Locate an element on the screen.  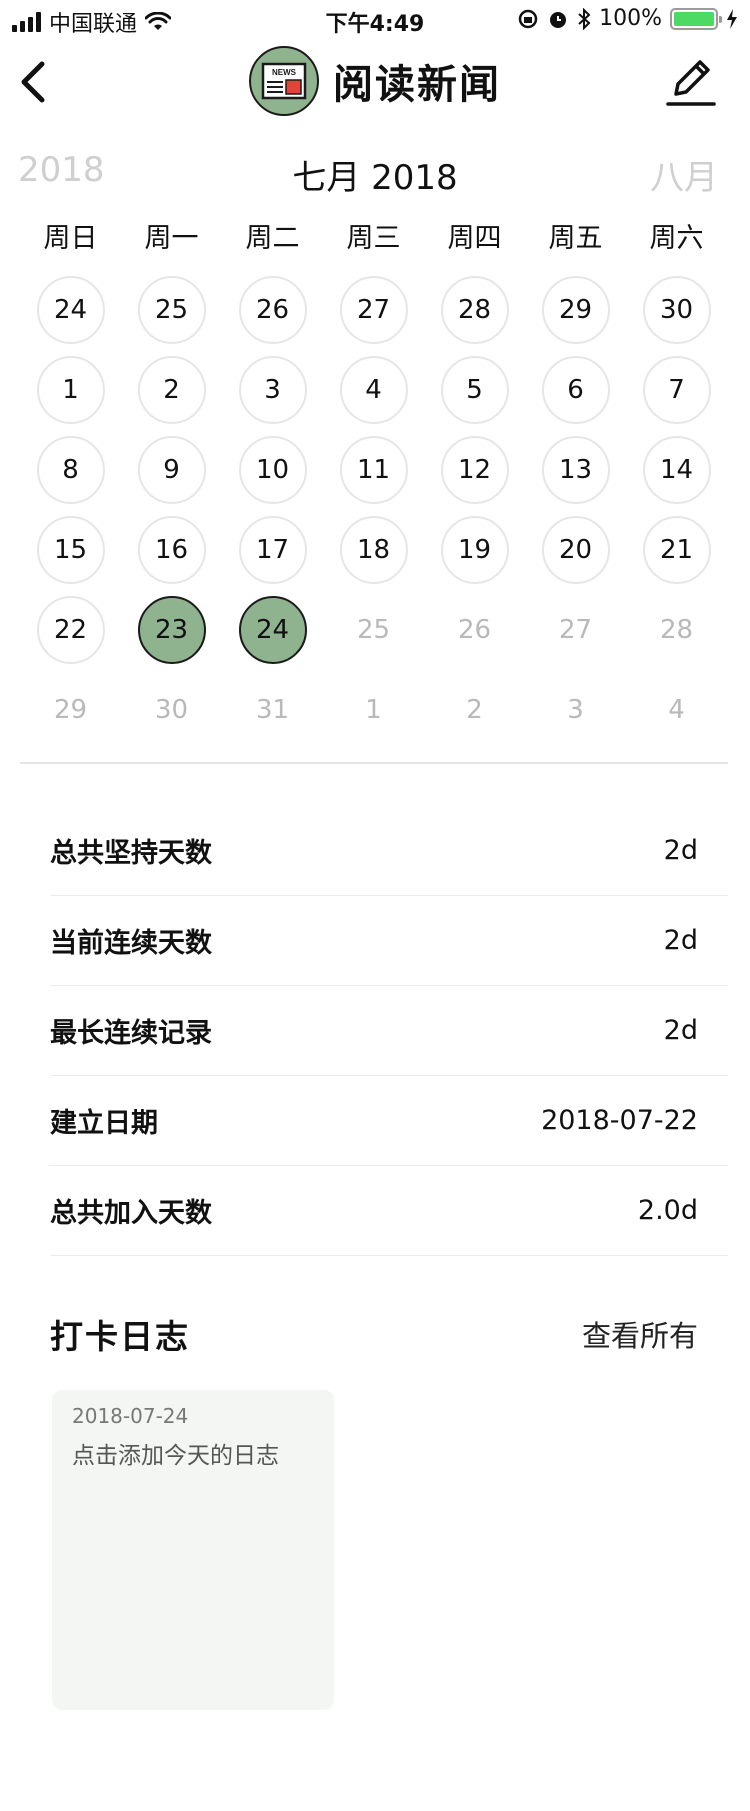
calendar-day: 1 is located at coordinates (70, 390).